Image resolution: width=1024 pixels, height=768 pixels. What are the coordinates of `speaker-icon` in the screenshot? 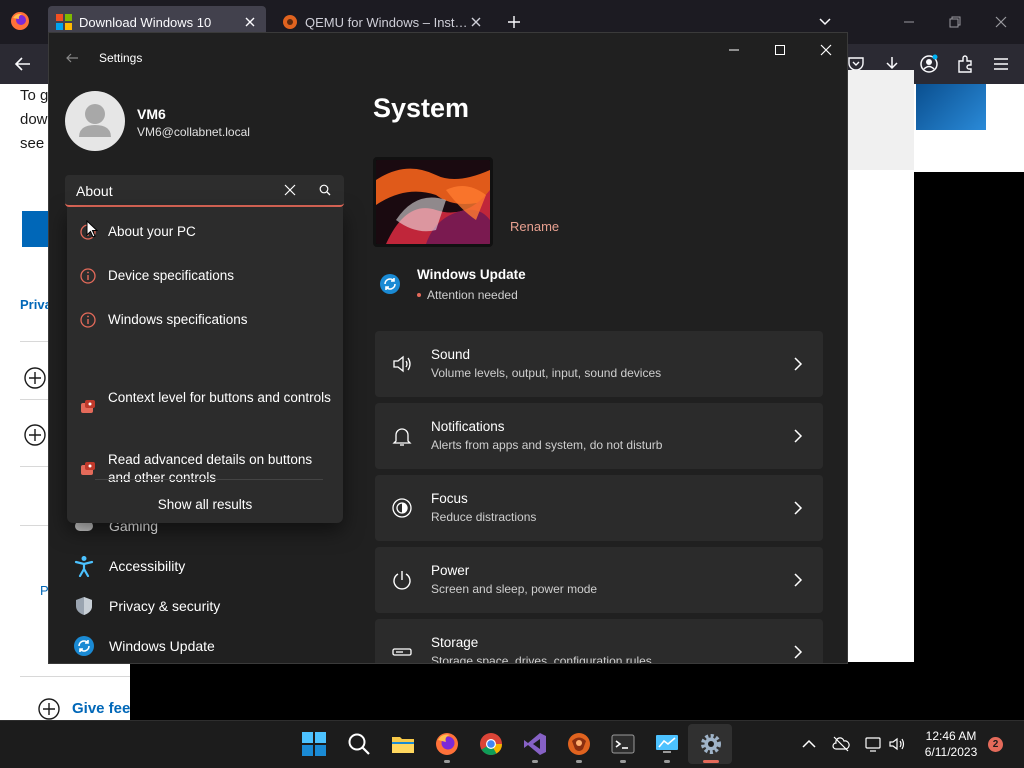 It's located at (402, 364).